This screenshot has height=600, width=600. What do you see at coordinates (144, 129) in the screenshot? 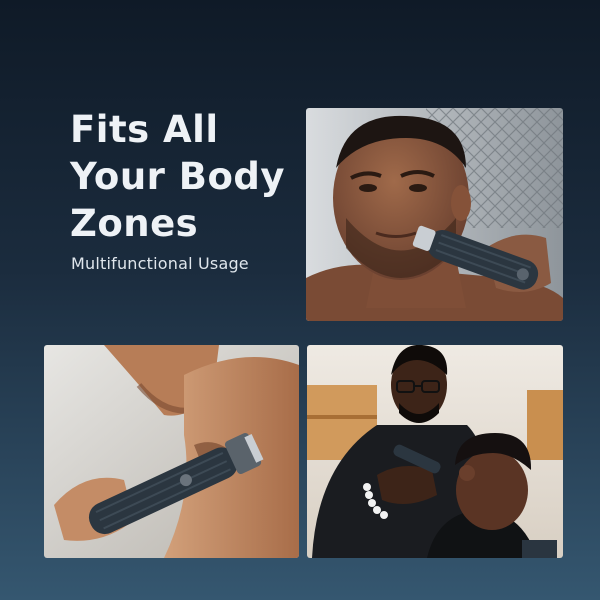
I see `headline-line-1: Fits All` at bounding box center [144, 129].